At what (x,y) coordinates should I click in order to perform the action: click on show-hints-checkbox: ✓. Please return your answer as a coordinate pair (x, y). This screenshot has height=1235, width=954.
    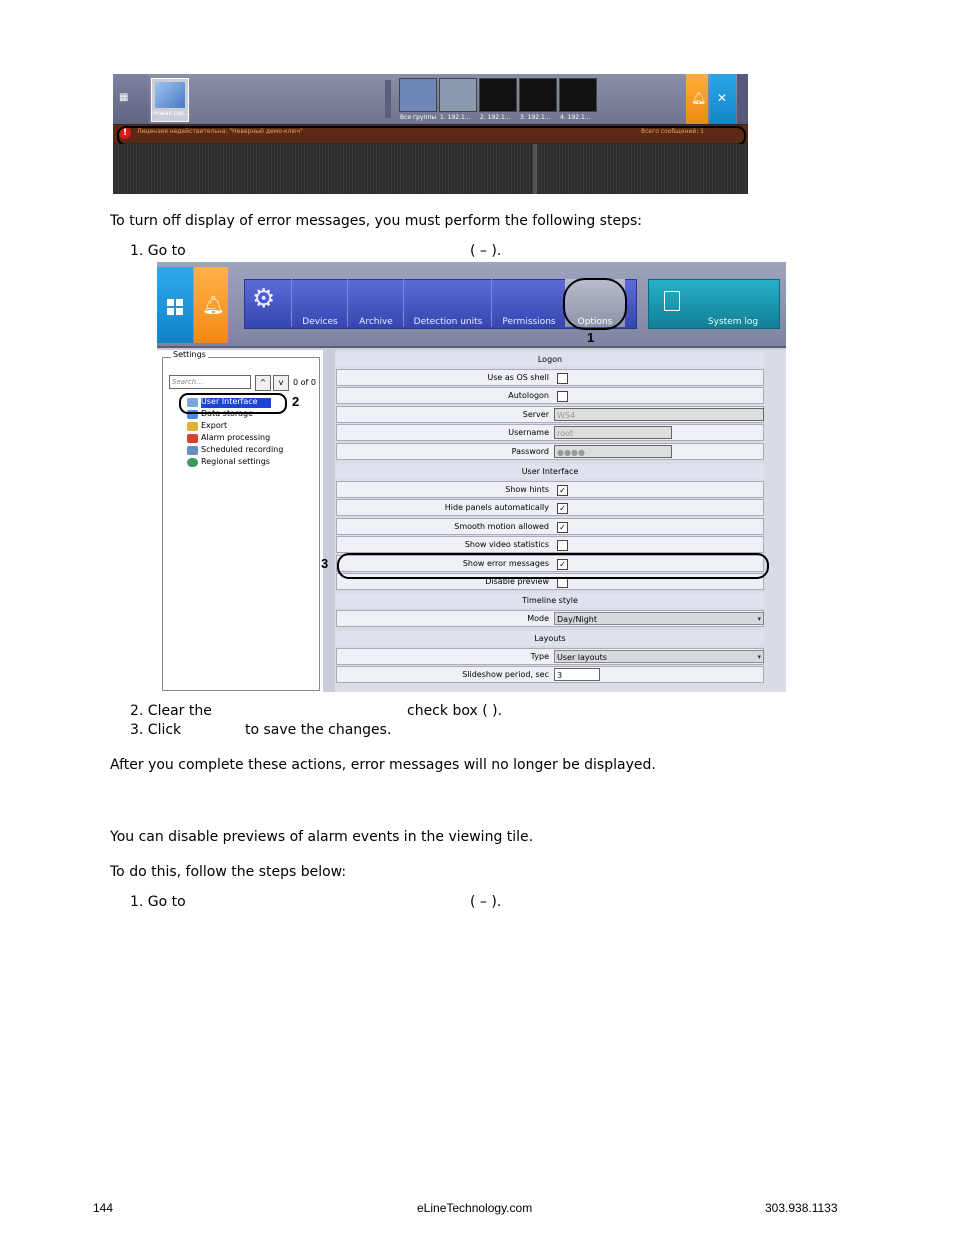
    Looking at the image, I should click on (562, 490).